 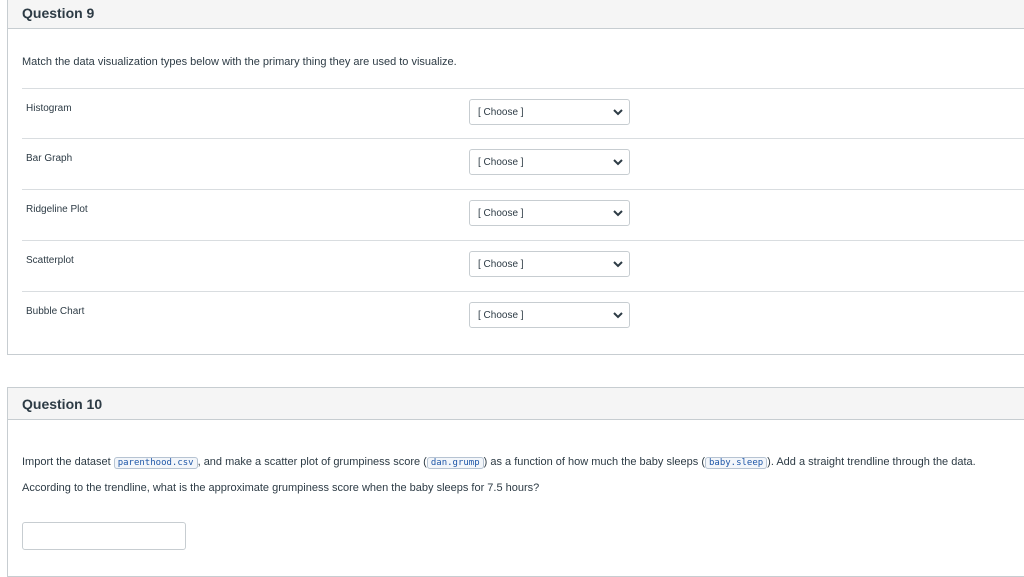 What do you see at coordinates (49, 108) in the screenshot?
I see `match-label: Histogram` at bounding box center [49, 108].